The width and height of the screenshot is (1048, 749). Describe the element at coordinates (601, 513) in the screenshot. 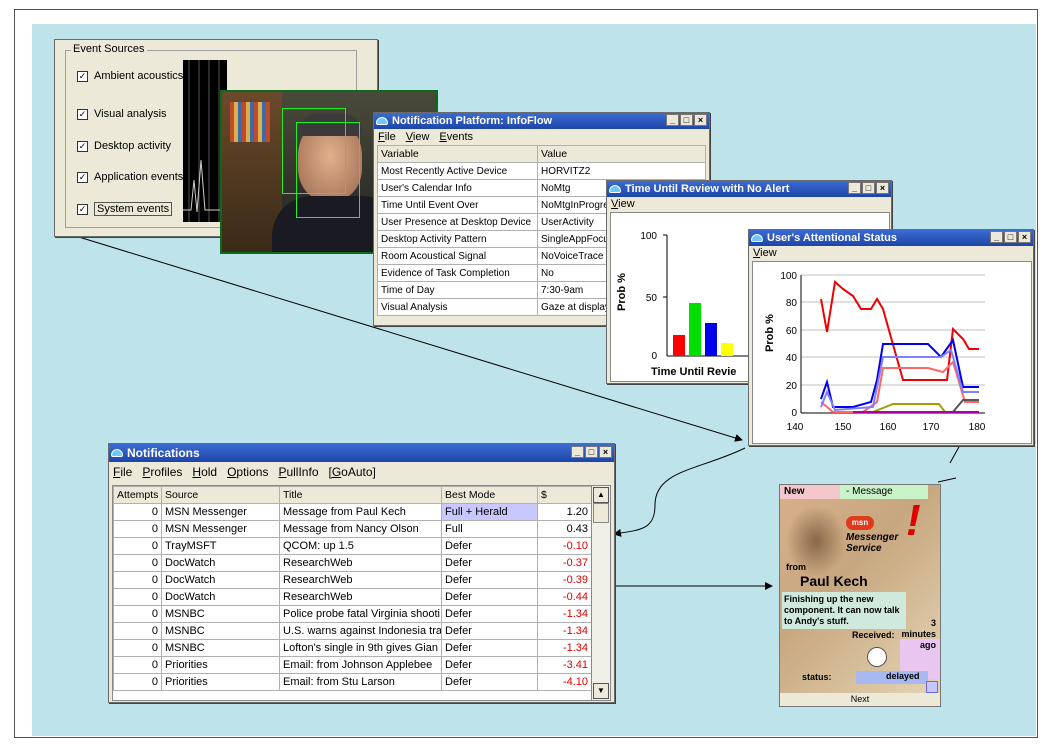

I see `scroll-thumb` at that location.